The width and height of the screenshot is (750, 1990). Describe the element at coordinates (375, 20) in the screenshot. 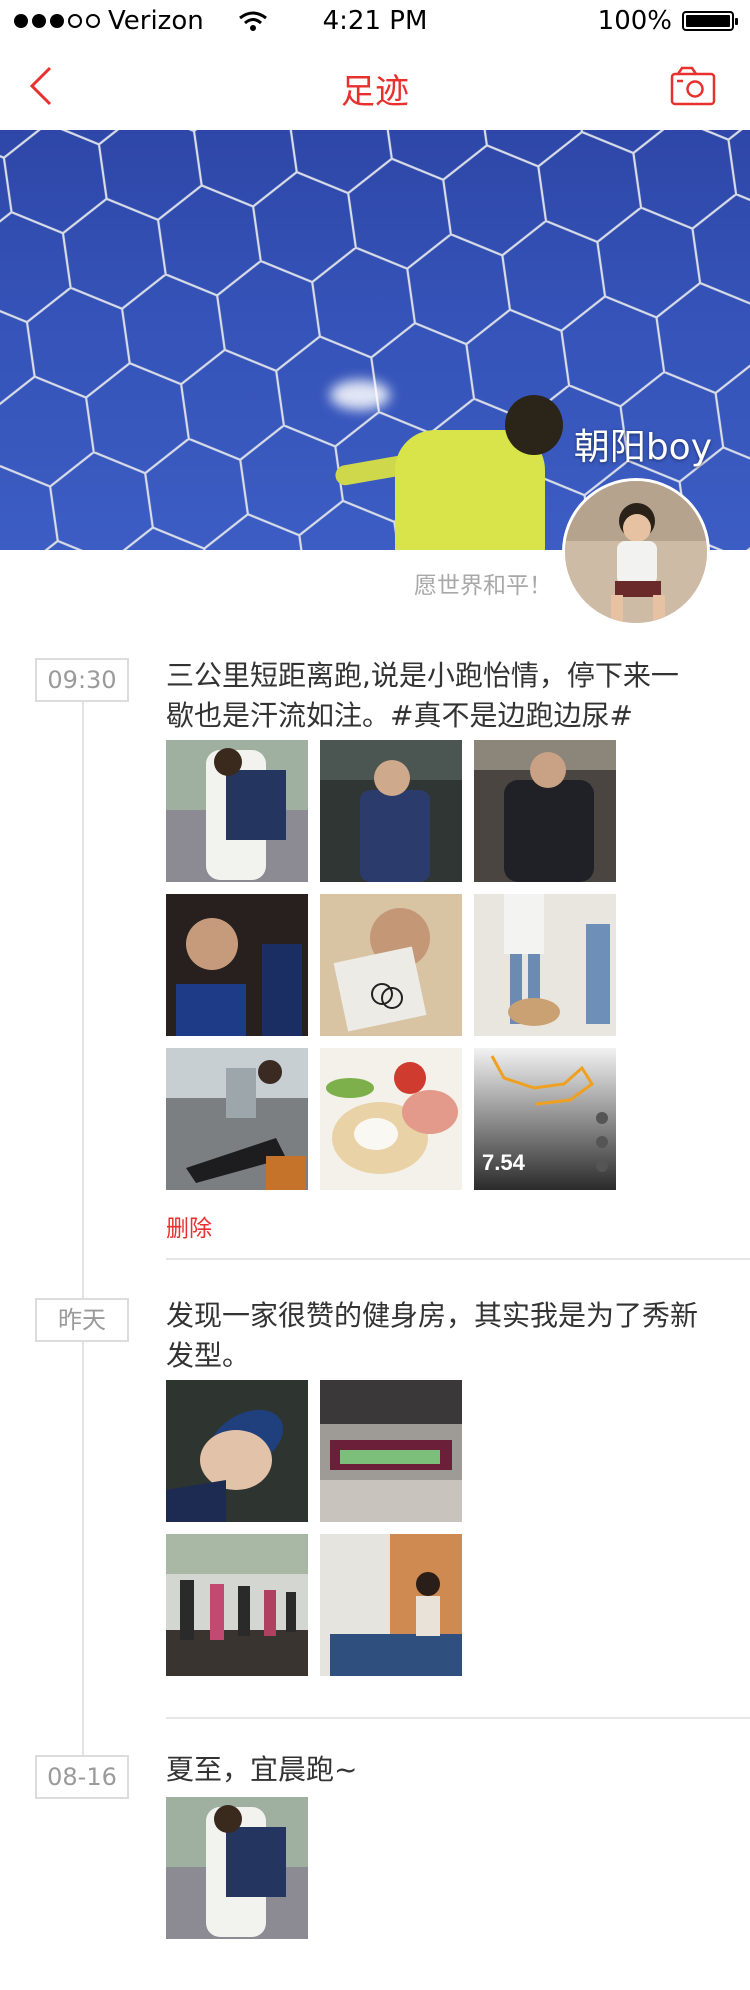

I see `status-bar: Verizon 4:21 PM 100%` at that location.